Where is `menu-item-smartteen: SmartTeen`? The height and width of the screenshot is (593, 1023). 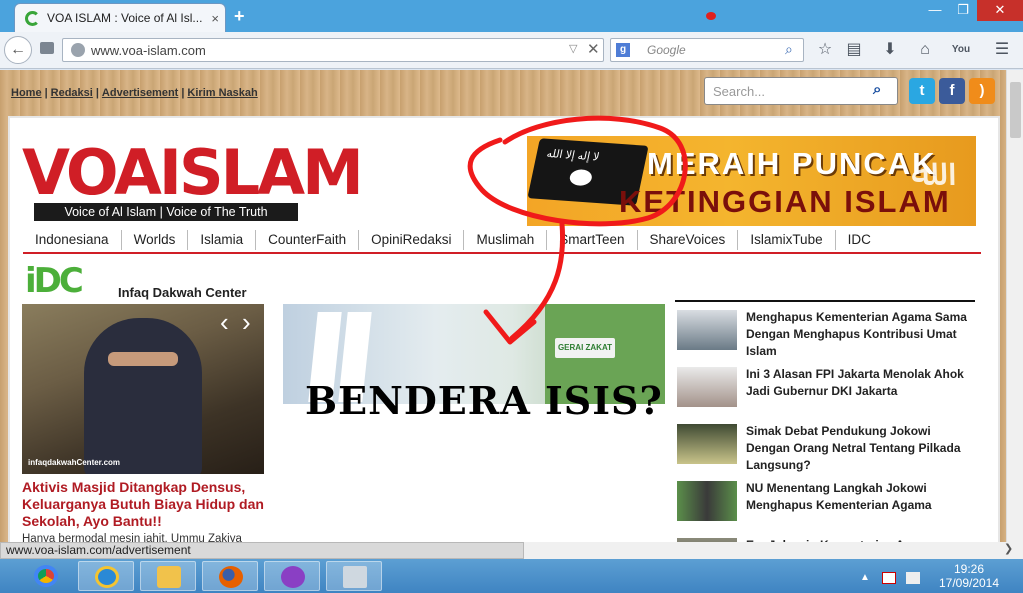 menu-item-smartteen: SmartTeen is located at coordinates (592, 240).